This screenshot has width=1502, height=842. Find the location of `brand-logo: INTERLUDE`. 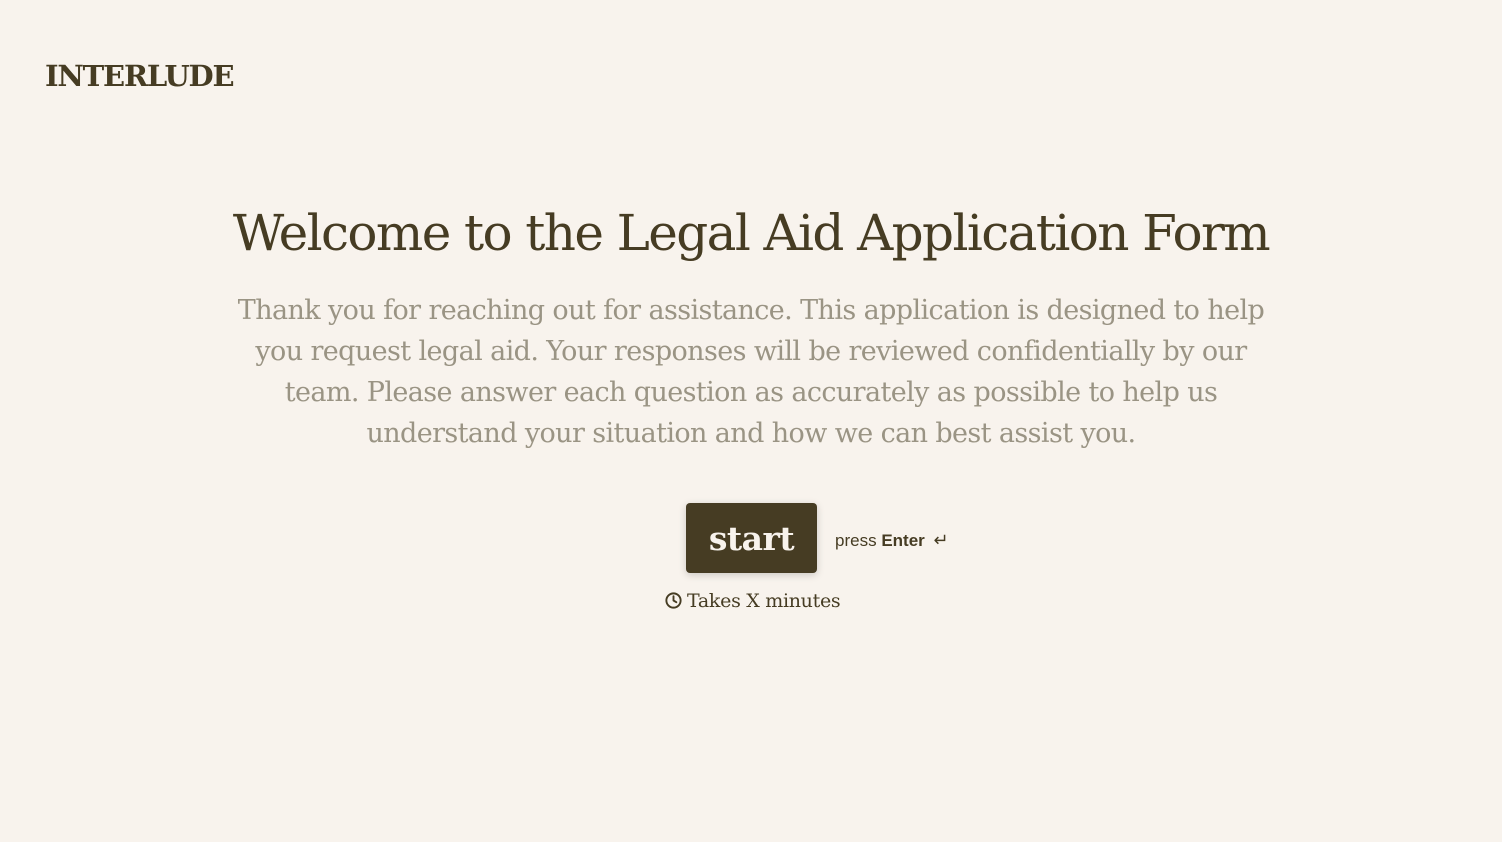

brand-logo: INTERLUDE is located at coordinates (140, 76).